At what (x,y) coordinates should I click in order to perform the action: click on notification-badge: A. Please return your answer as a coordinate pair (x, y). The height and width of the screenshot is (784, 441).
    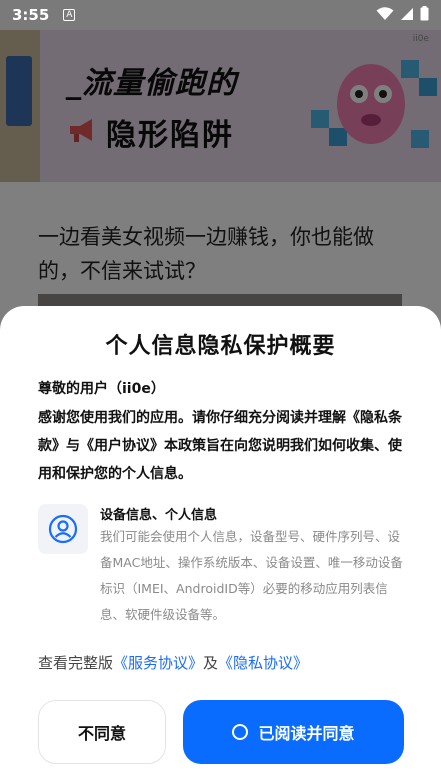
    Looking at the image, I should click on (69, 15).